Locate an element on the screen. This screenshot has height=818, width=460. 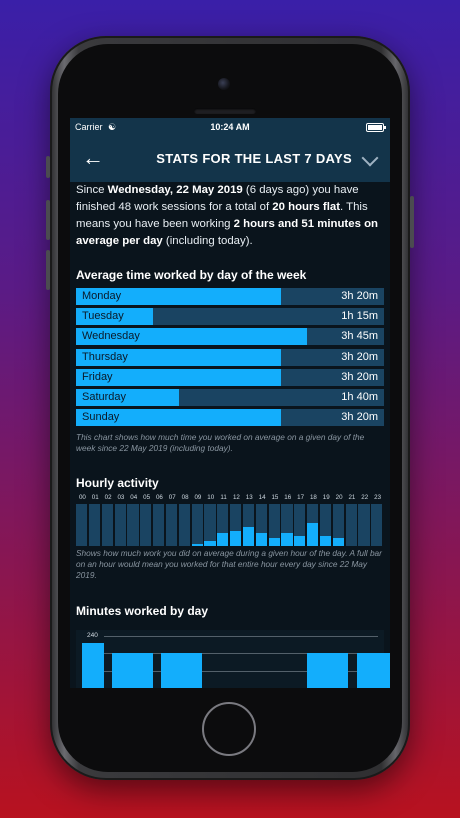
status-bar: Carrier ☯ 10:24 AM is located at coordinates (230, 127).